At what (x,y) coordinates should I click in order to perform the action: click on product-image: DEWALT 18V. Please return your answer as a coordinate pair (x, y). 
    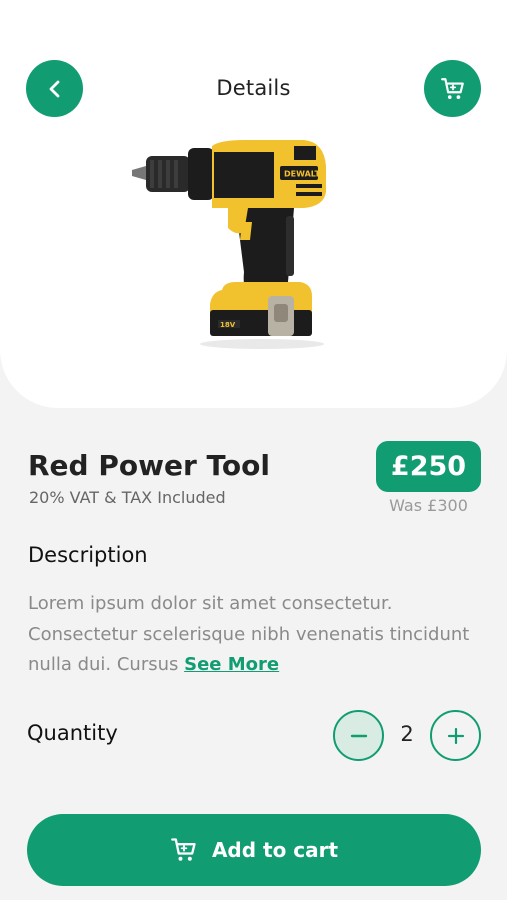
    Looking at the image, I should click on (229, 244).